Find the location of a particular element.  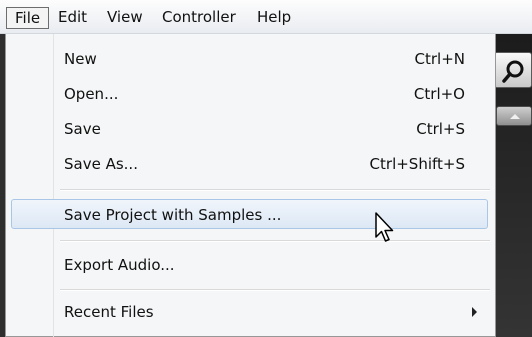

search-button is located at coordinates (513, 70).